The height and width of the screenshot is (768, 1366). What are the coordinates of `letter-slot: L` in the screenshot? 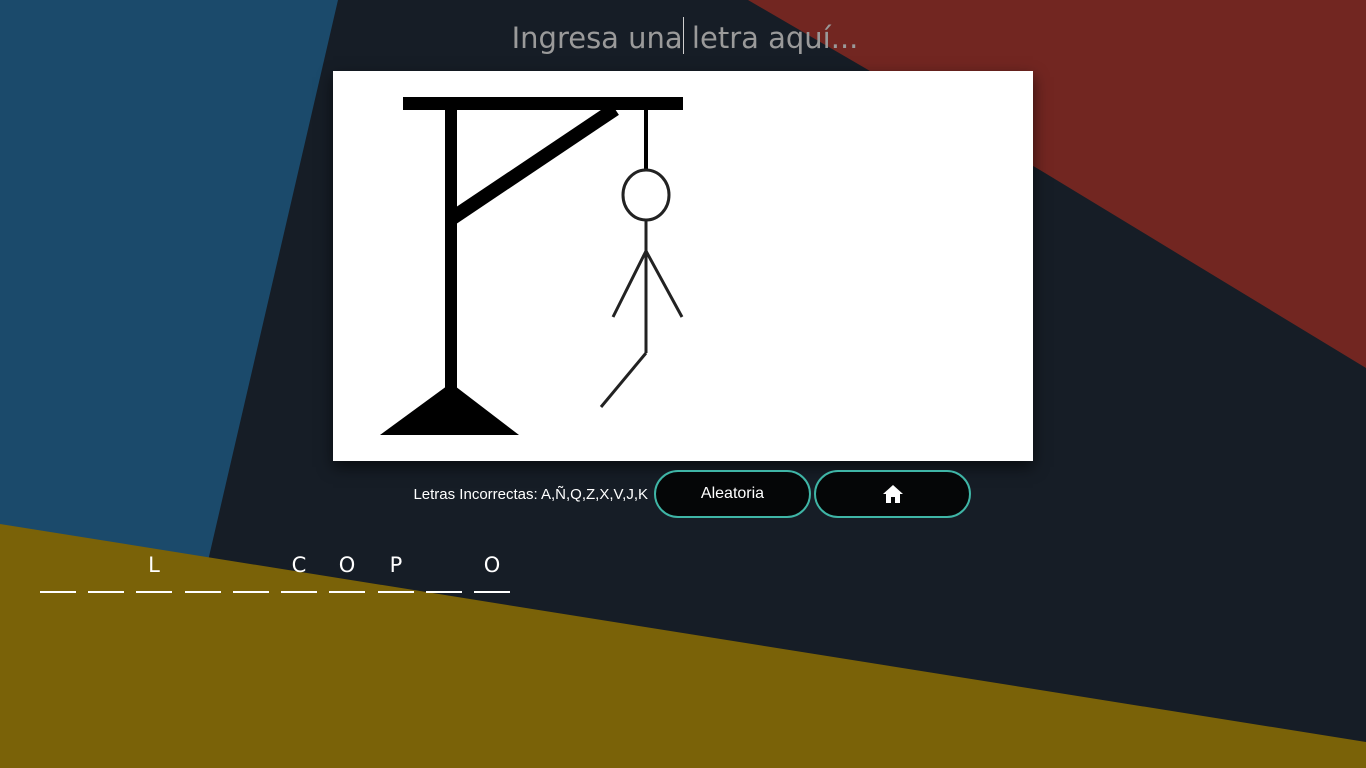 It's located at (154, 573).